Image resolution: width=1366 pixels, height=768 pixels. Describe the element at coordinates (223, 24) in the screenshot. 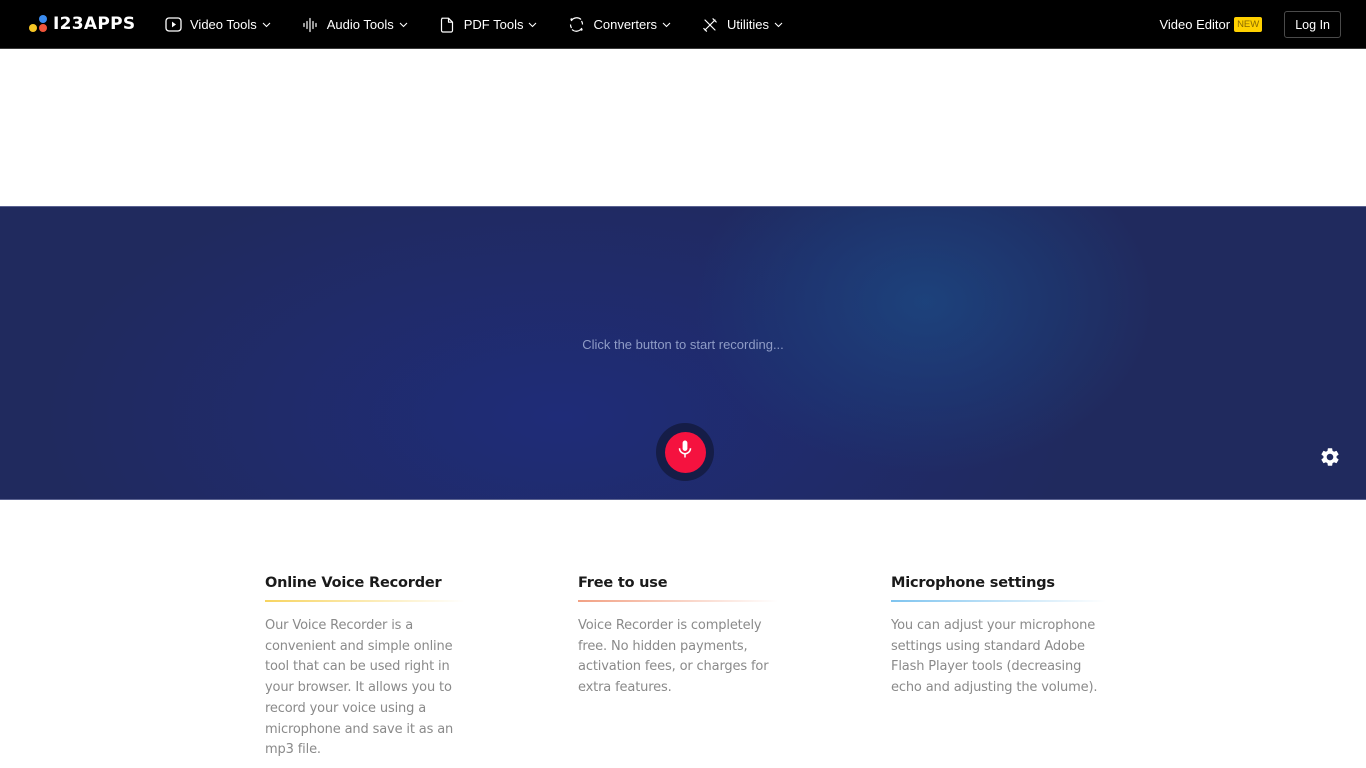

I see `nav-label: Video Tools` at that location.